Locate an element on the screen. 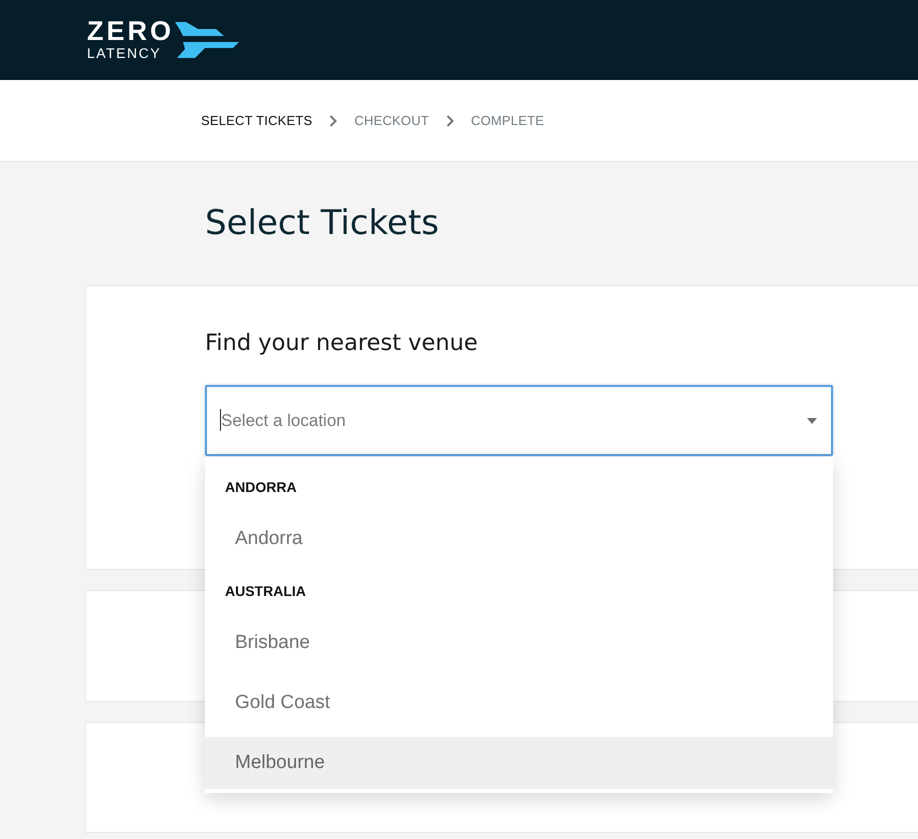  dropdown-option: Gold Coast is located at coordinates (519, 703).